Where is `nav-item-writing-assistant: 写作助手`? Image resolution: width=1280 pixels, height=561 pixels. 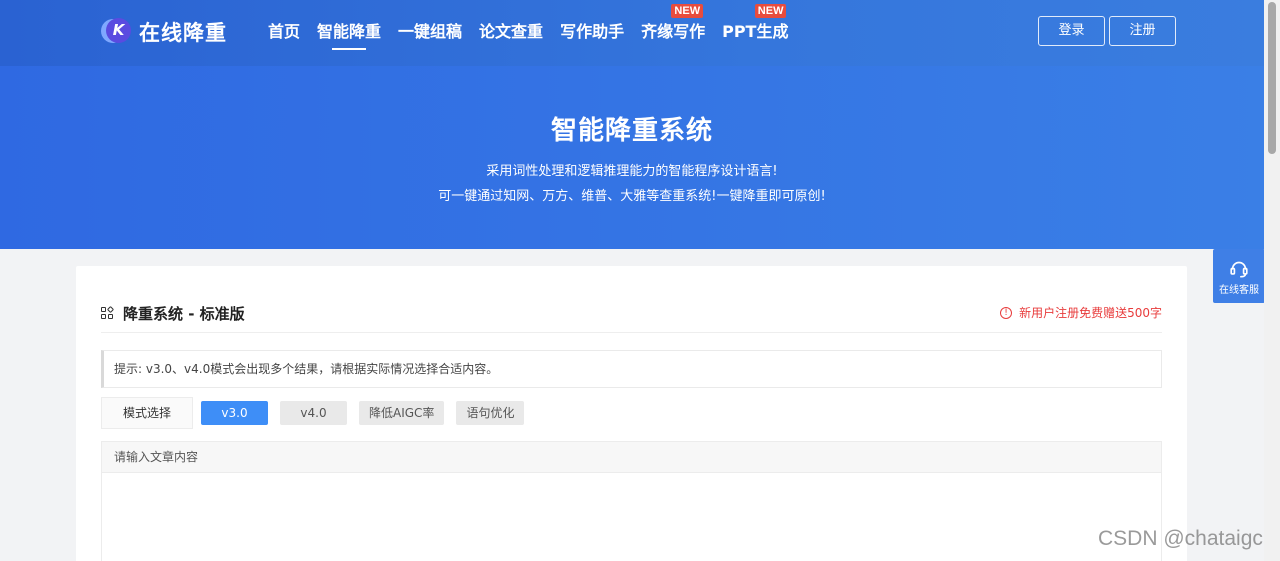
nav-item-writing-assistant: 写作助手 is located at coordinates (592, 33).